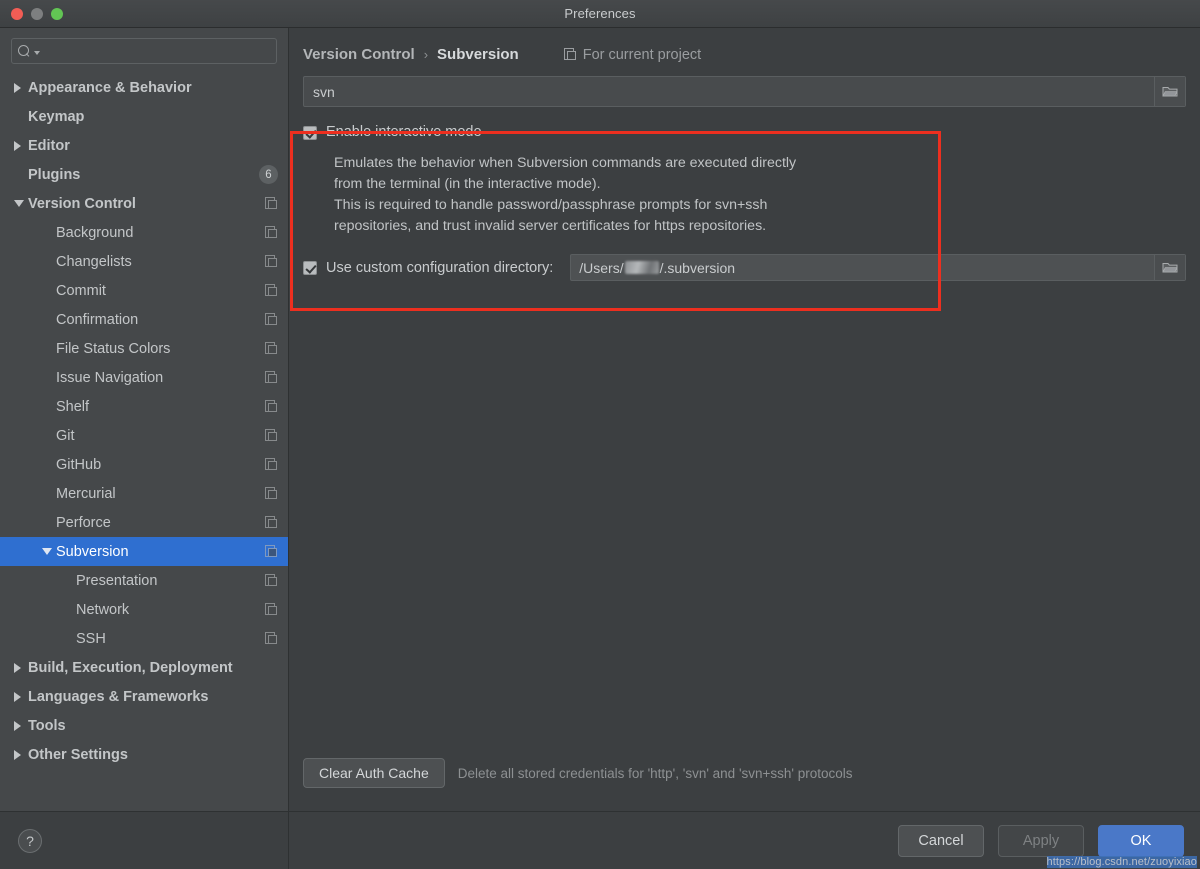 This screenshot has height=869, width=1200. I want to click on sidebar-item-perforce: Perforce, so click(144, 522).